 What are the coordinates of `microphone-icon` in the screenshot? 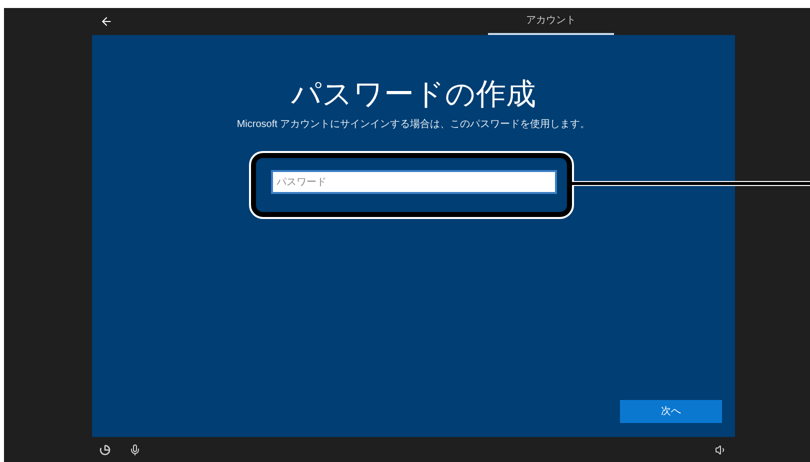 It's located at (135, 450).